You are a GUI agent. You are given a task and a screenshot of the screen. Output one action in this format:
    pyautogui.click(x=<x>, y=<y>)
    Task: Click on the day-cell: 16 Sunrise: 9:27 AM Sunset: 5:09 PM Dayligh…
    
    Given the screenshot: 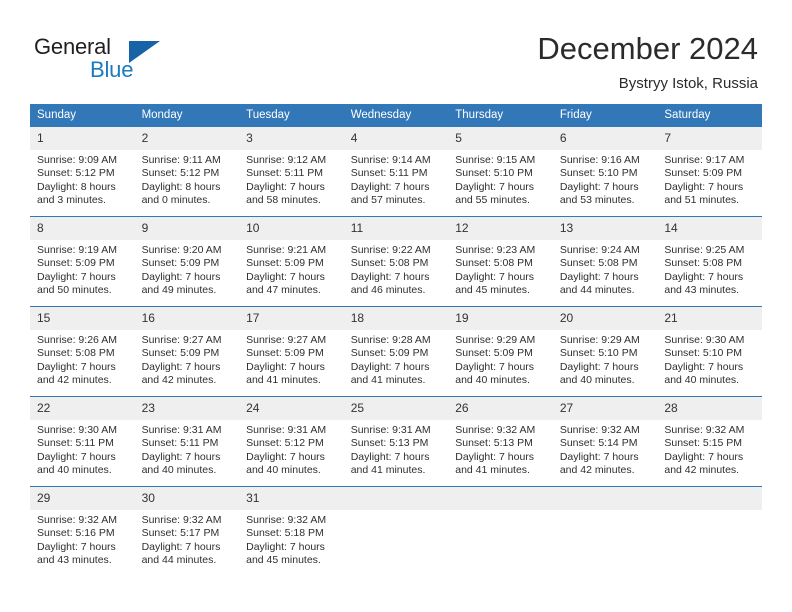 What is the action you would take?
    pyautogui.click(x=187, y=351)
    